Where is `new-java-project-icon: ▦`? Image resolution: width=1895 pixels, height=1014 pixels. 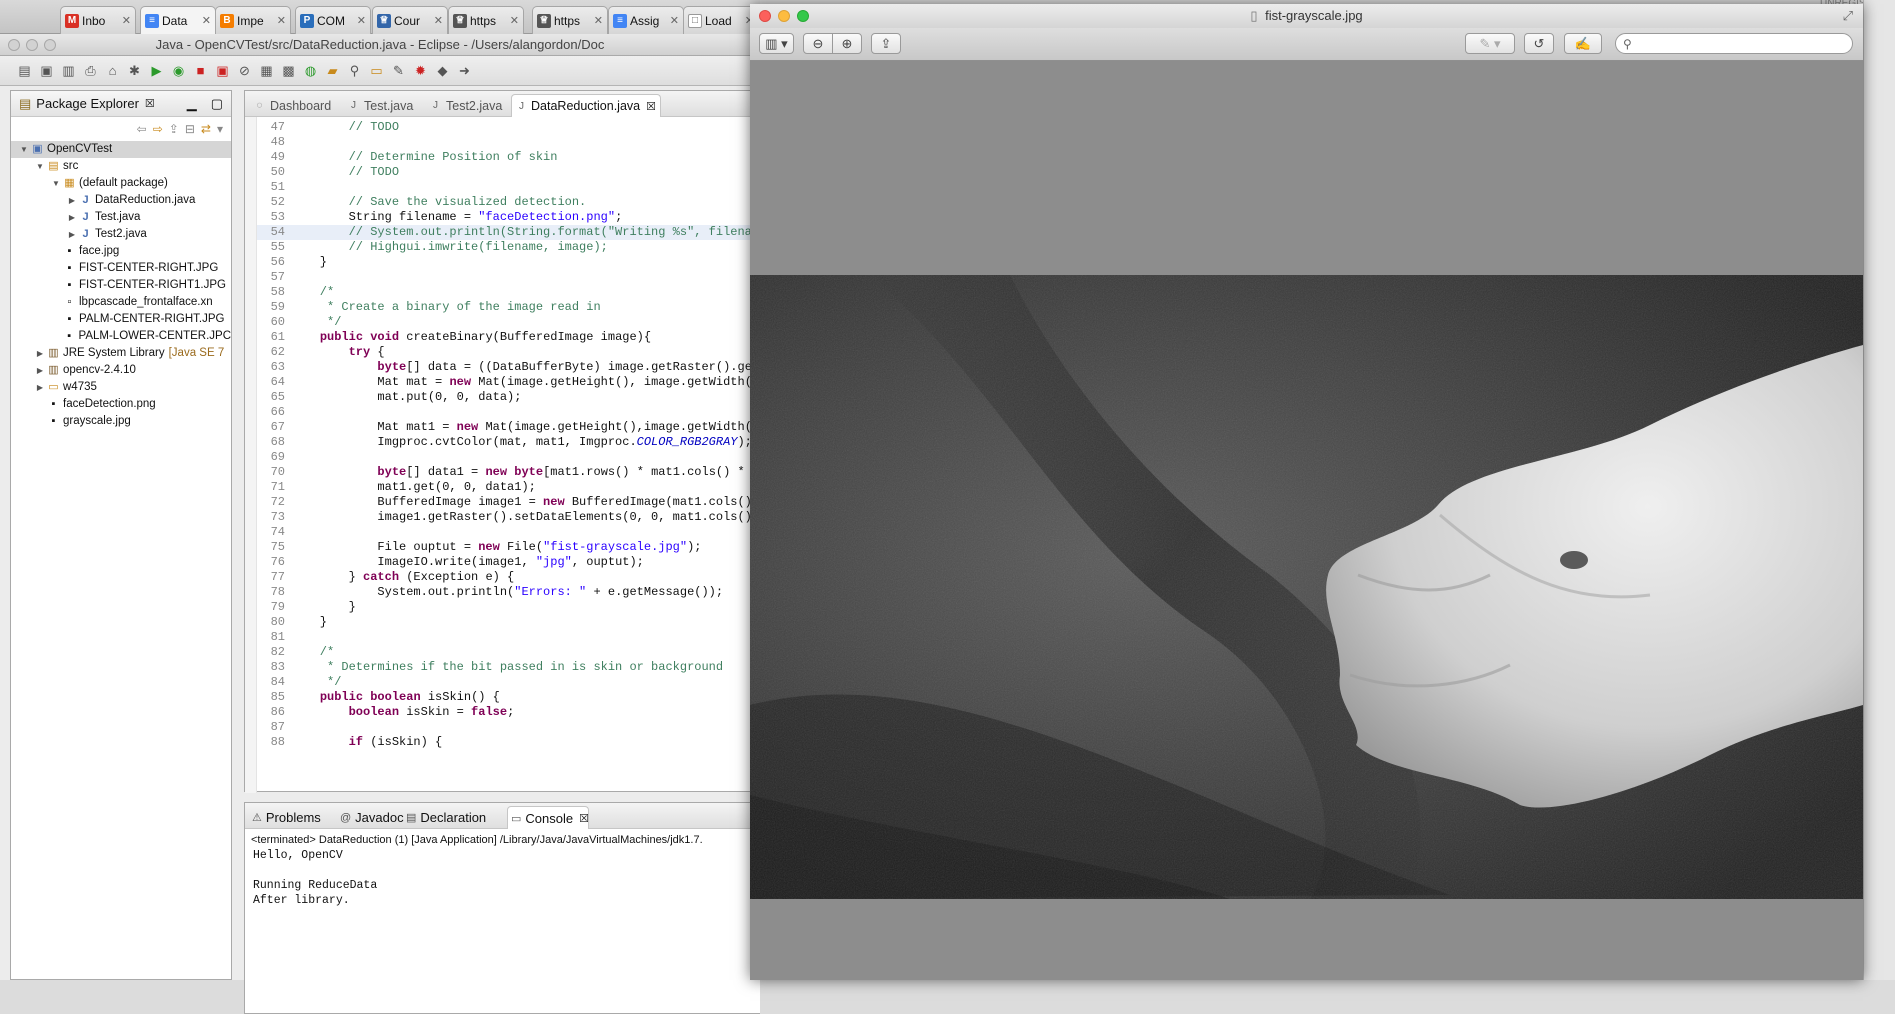
new-java-project-icon: ▦ is located at coordinates (266, 71).